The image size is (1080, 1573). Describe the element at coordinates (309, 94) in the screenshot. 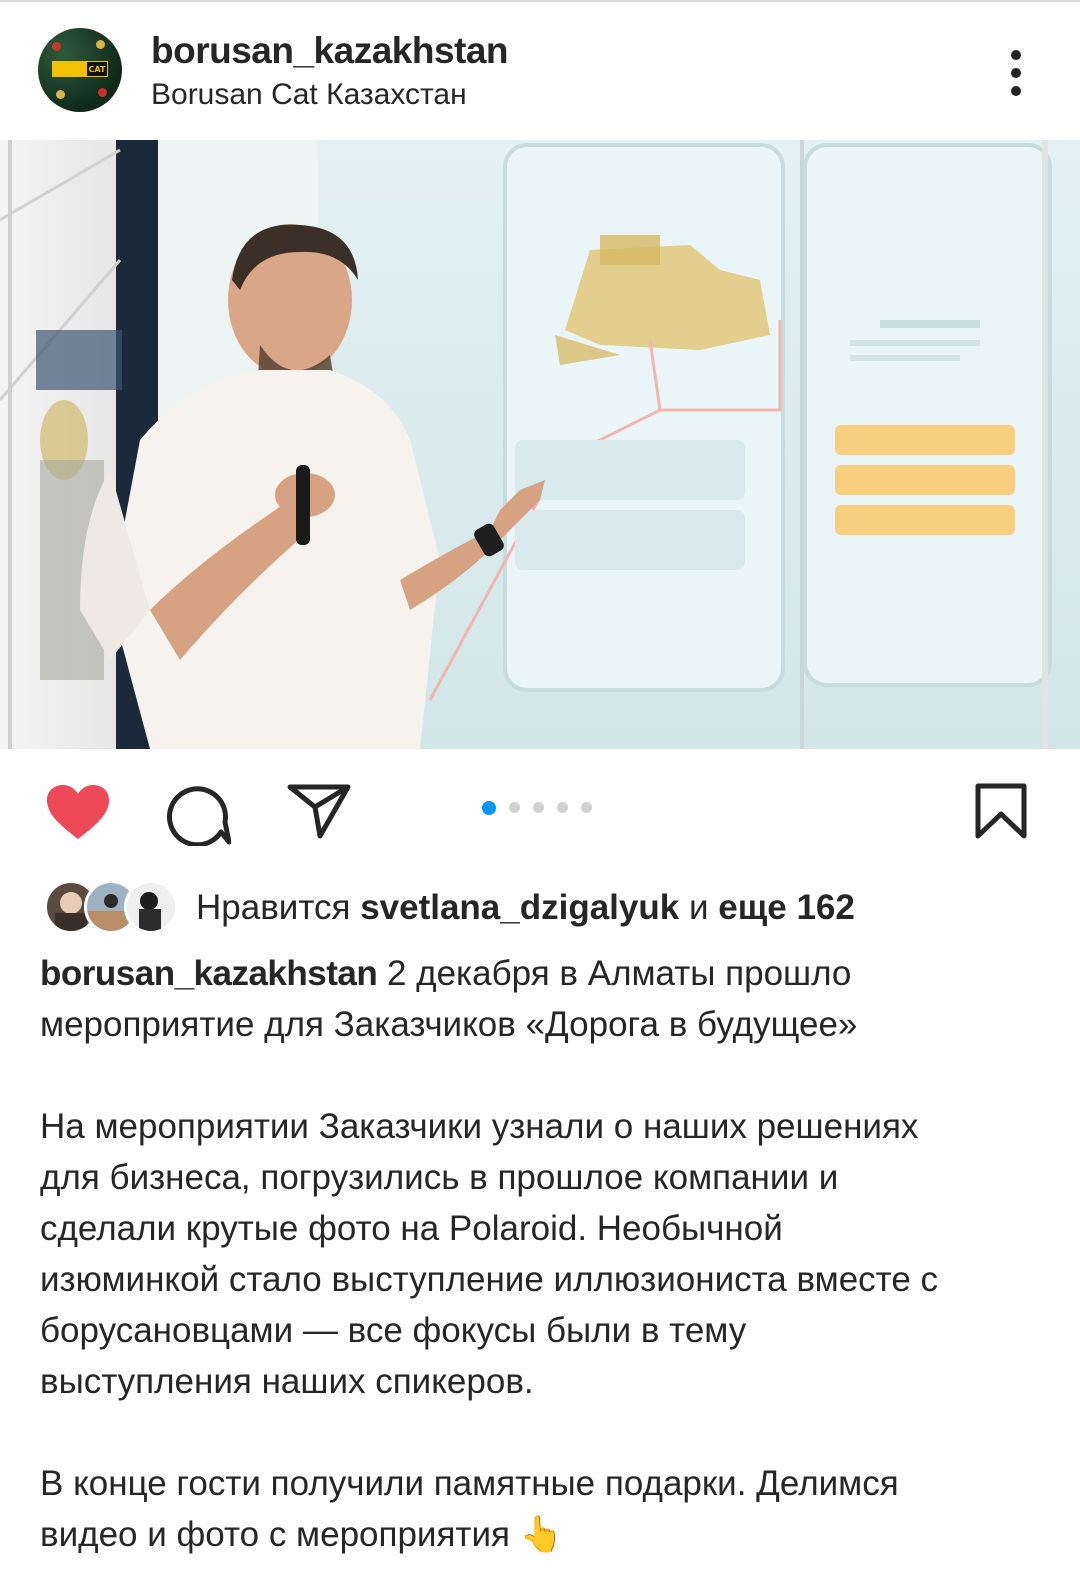

I see `post-subtitle: Borusan Cat Казахстан` at that location.